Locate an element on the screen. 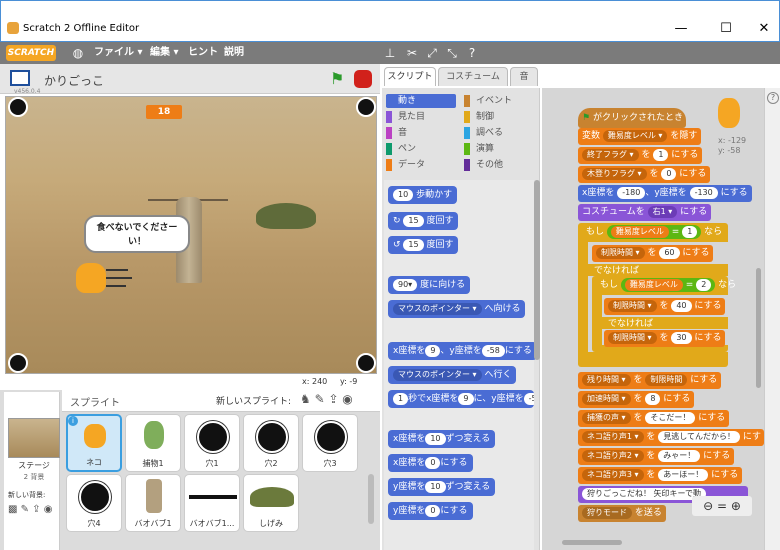 This screenshot has height=550, width=780. set-x-block: x座標を 0 にする is located at coordinates (430, 463).